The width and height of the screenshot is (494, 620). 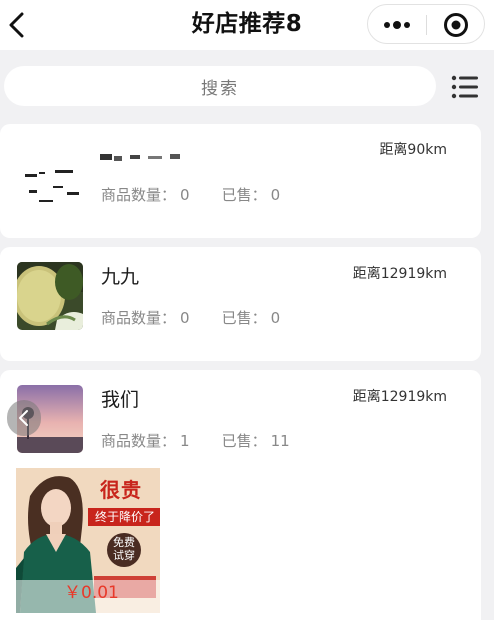 I want to click on product-badge-sub: 终于降价了, so click(x=124, y=517).